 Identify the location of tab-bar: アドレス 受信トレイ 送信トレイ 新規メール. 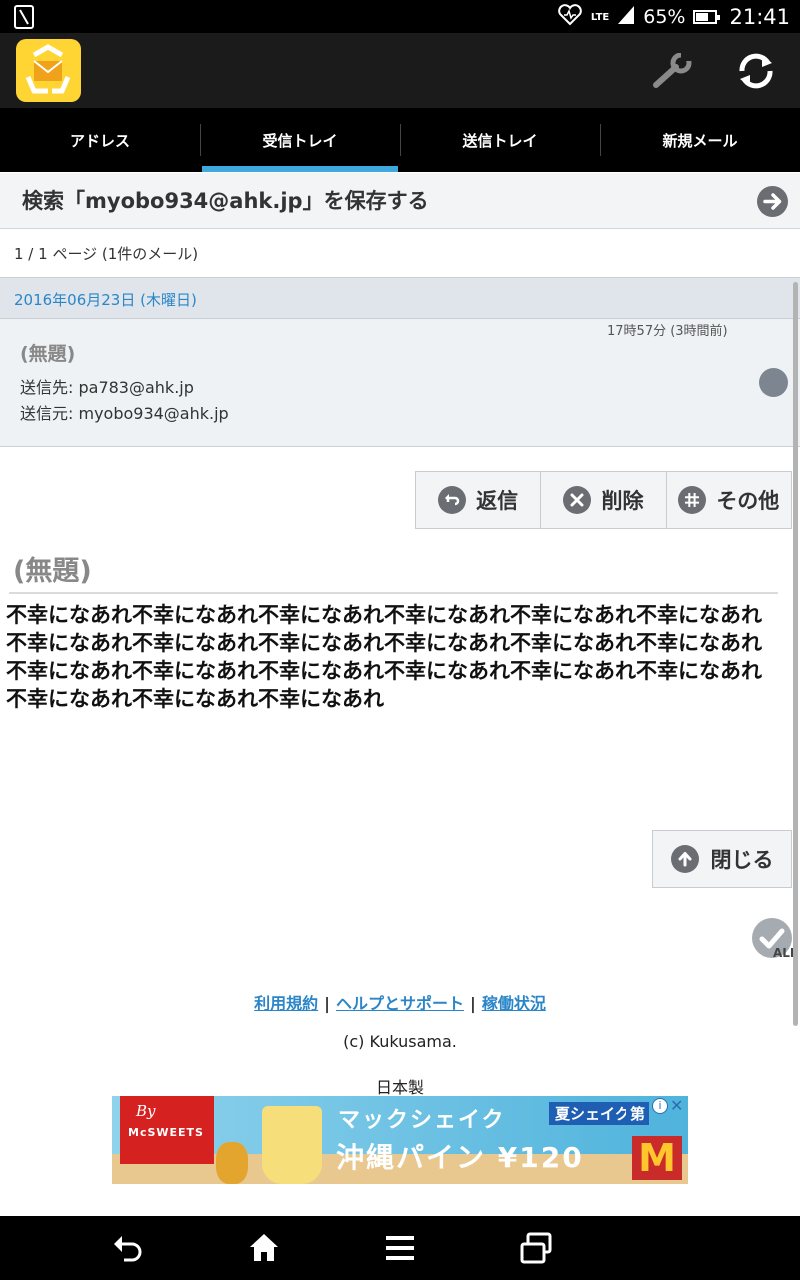
(400, 140).